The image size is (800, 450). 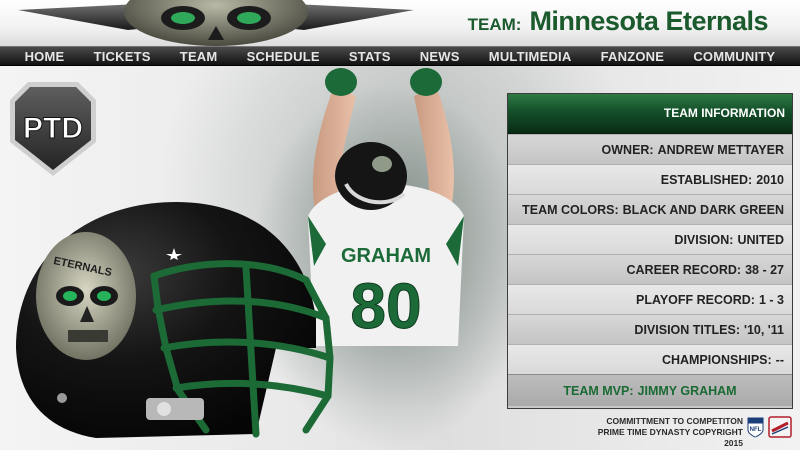 I want to click on info-value: UNITED, so click(x=760, y=239).